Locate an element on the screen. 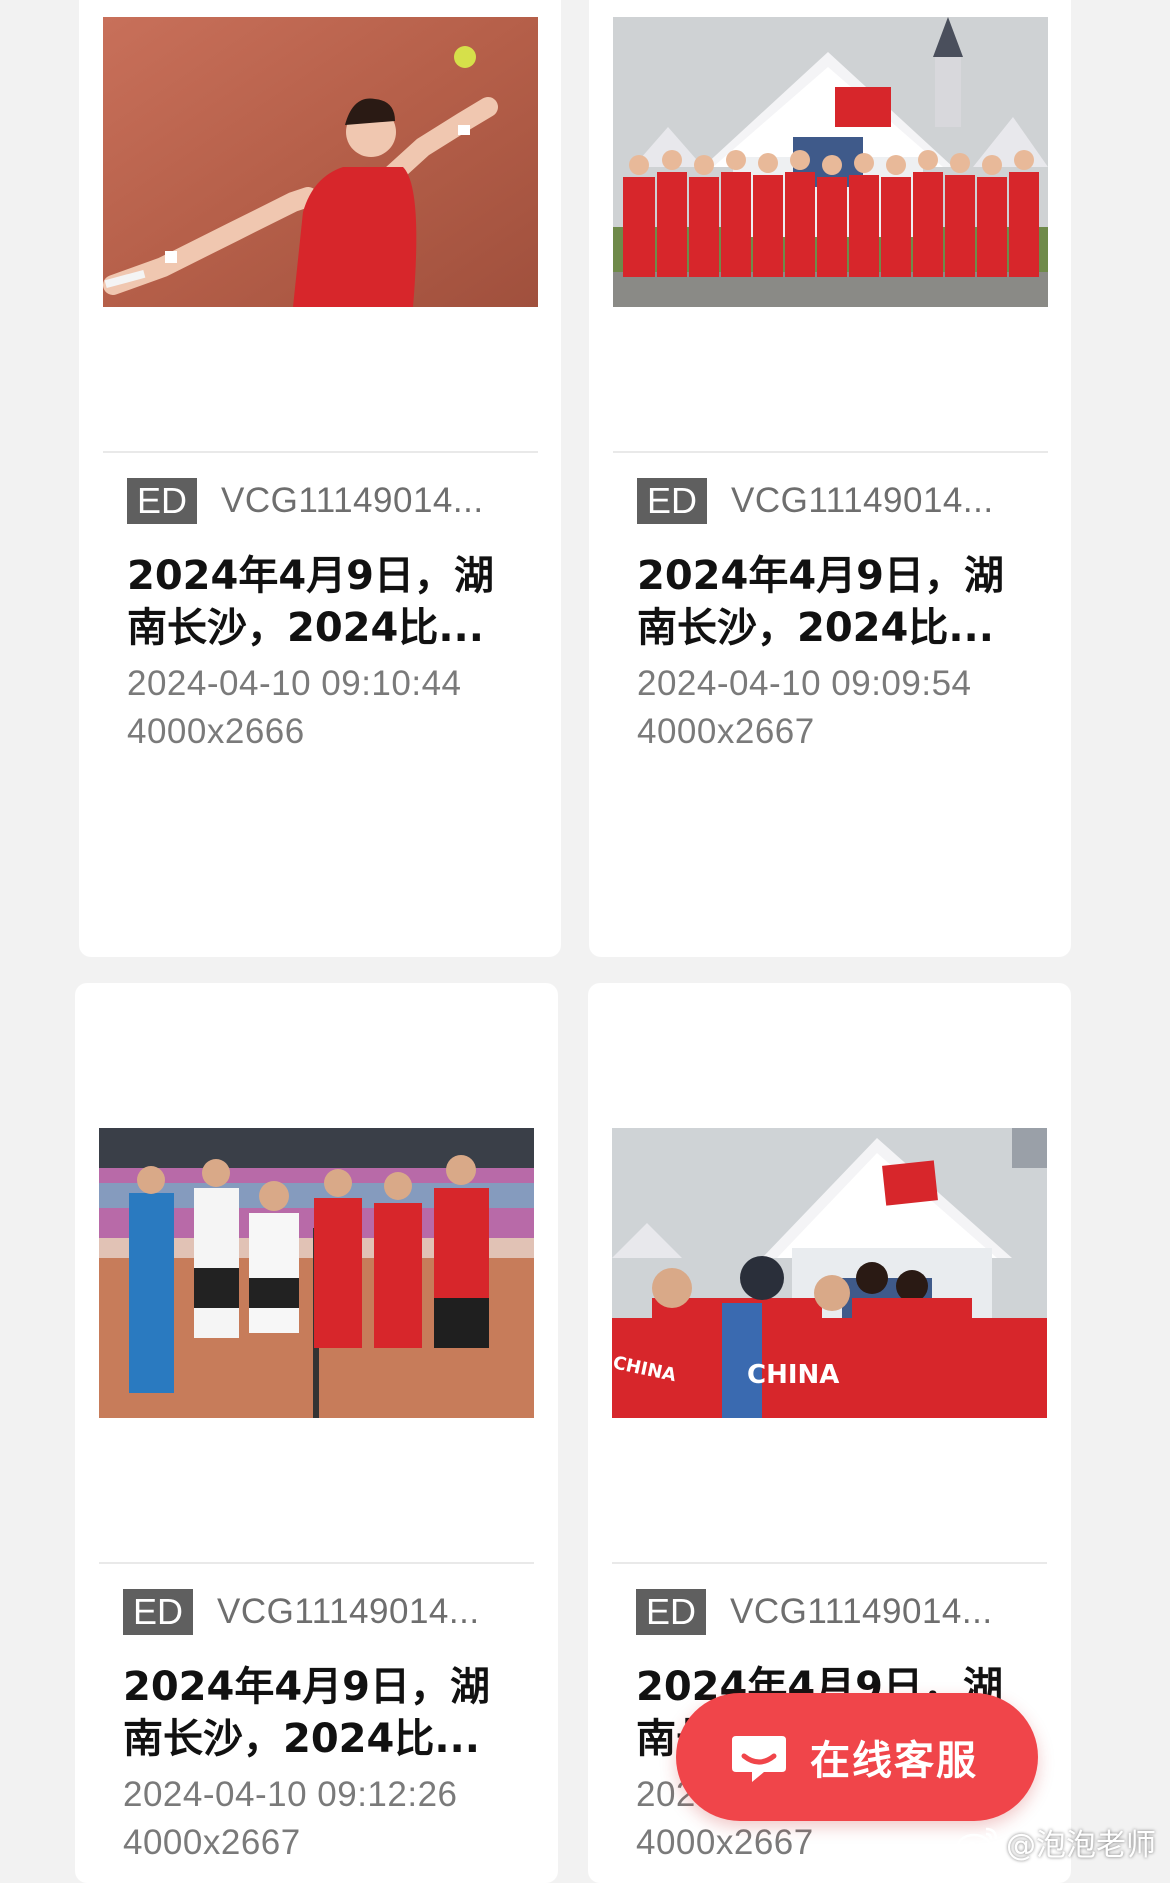 The width and height of the screenshot is (1170, 1883). watermark: @泡泡老师 is located at coordinates (1056, 1842).